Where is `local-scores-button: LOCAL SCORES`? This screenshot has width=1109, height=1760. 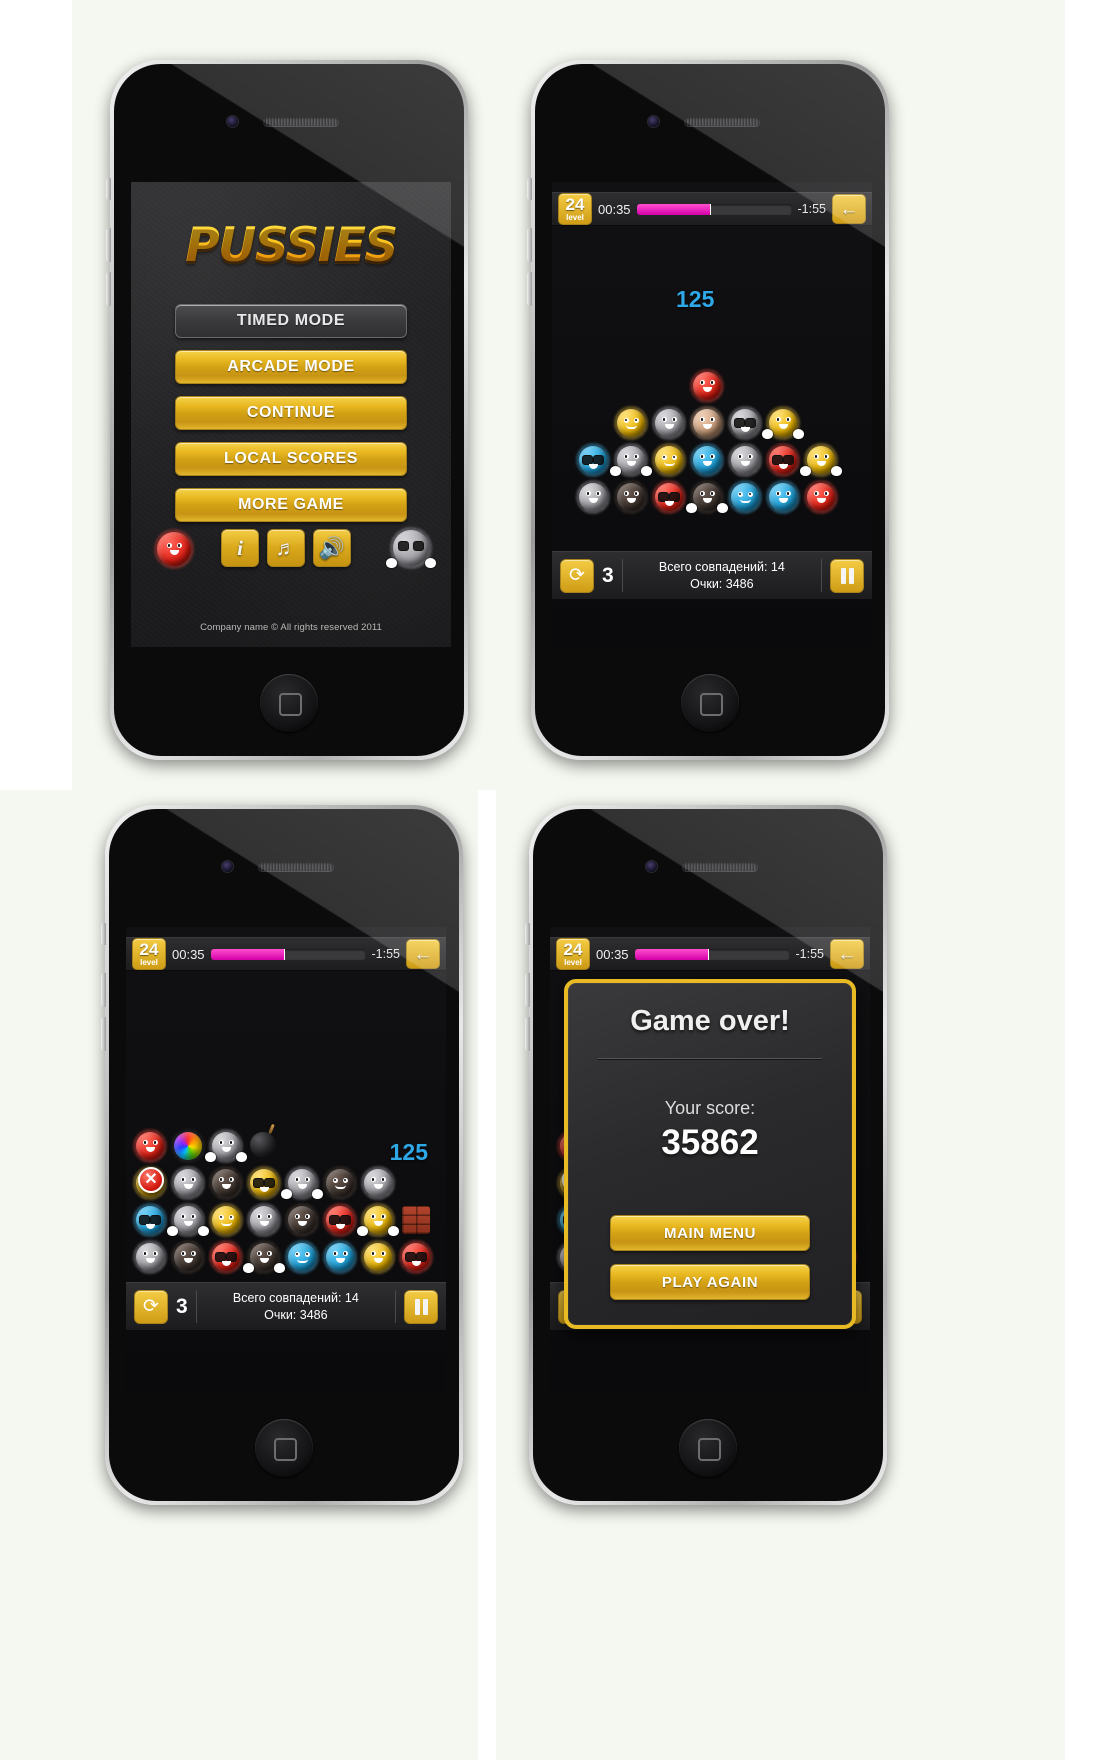
local-scores-button: LOCAL SCORES is located at coordinates (291, 459).